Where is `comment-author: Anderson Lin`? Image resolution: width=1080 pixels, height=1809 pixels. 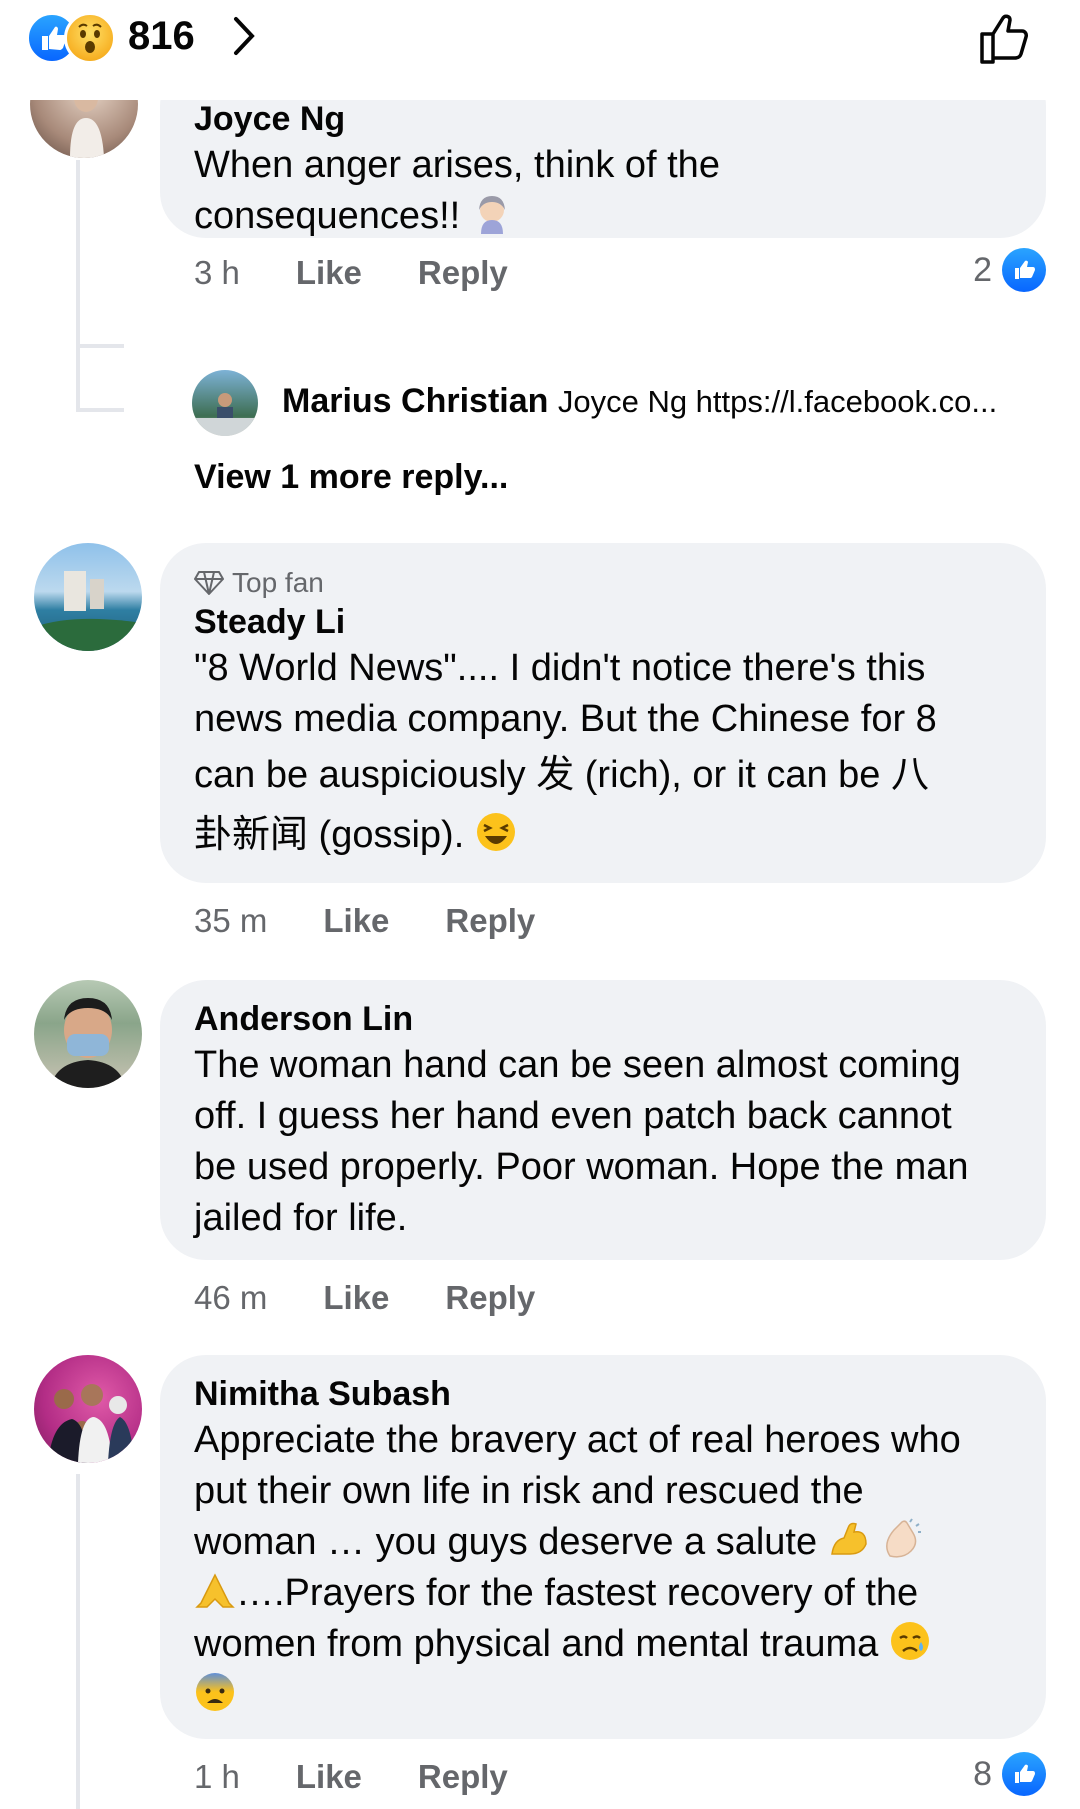 comment-author: Anderson Lin is located at coordinates (603, 1019).